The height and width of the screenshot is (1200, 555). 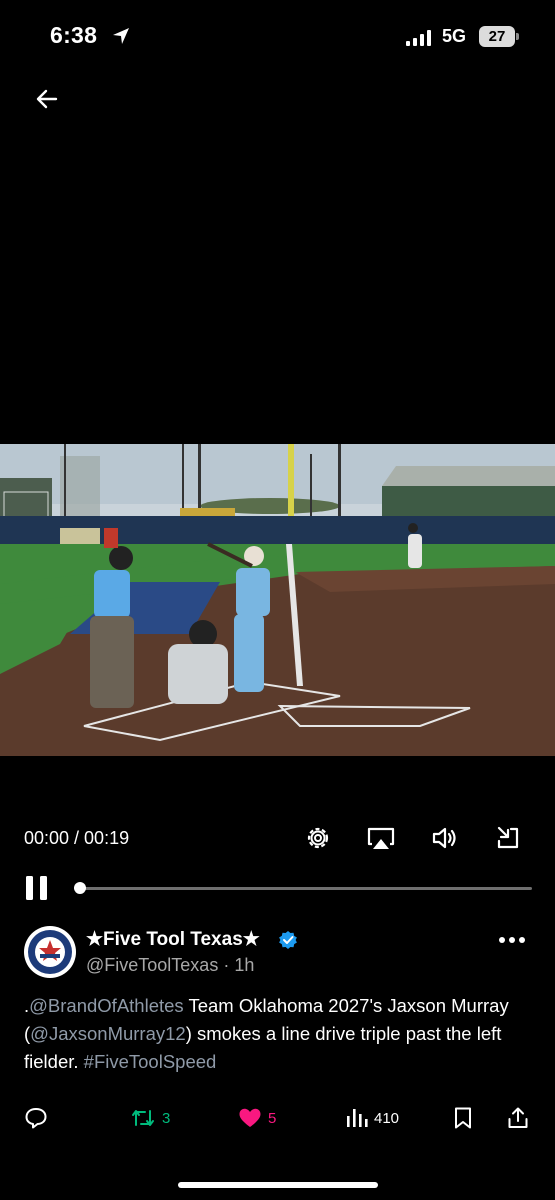 What do you see at coordinates (121, 36) in the screenshot?
I see `location-arrow-icon` at bounding box center [121, 36].